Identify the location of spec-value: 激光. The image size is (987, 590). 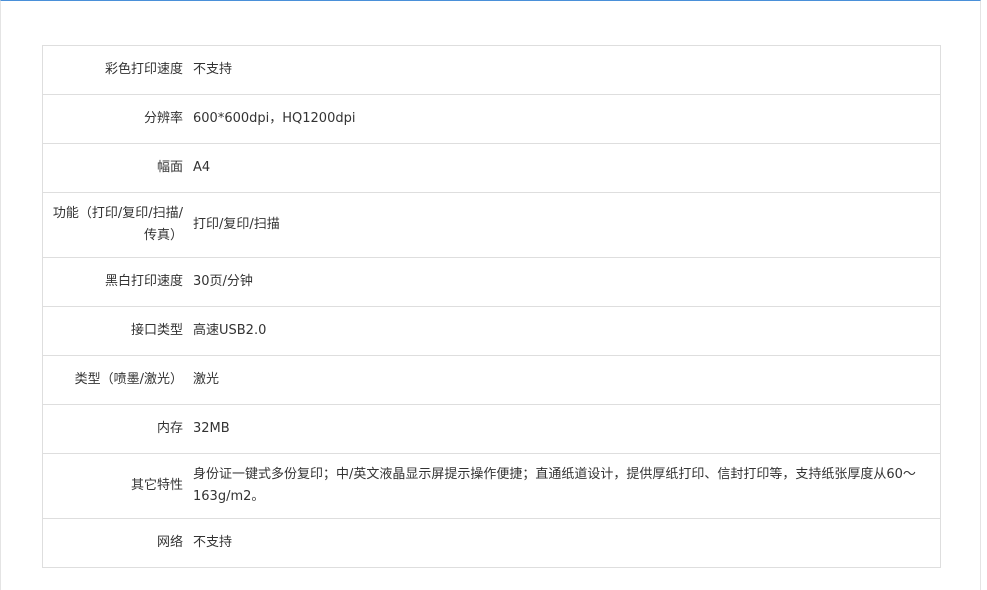
(567, 380).